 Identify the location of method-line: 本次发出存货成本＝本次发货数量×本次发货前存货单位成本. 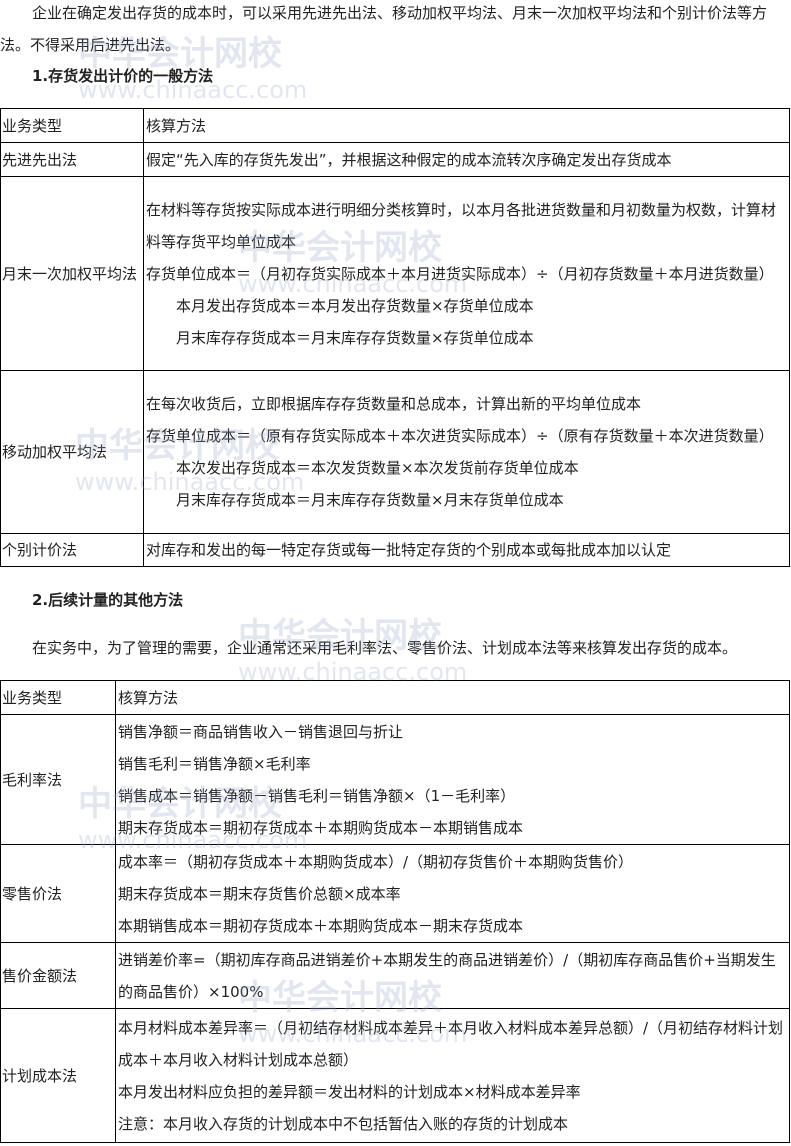
(377, 468).